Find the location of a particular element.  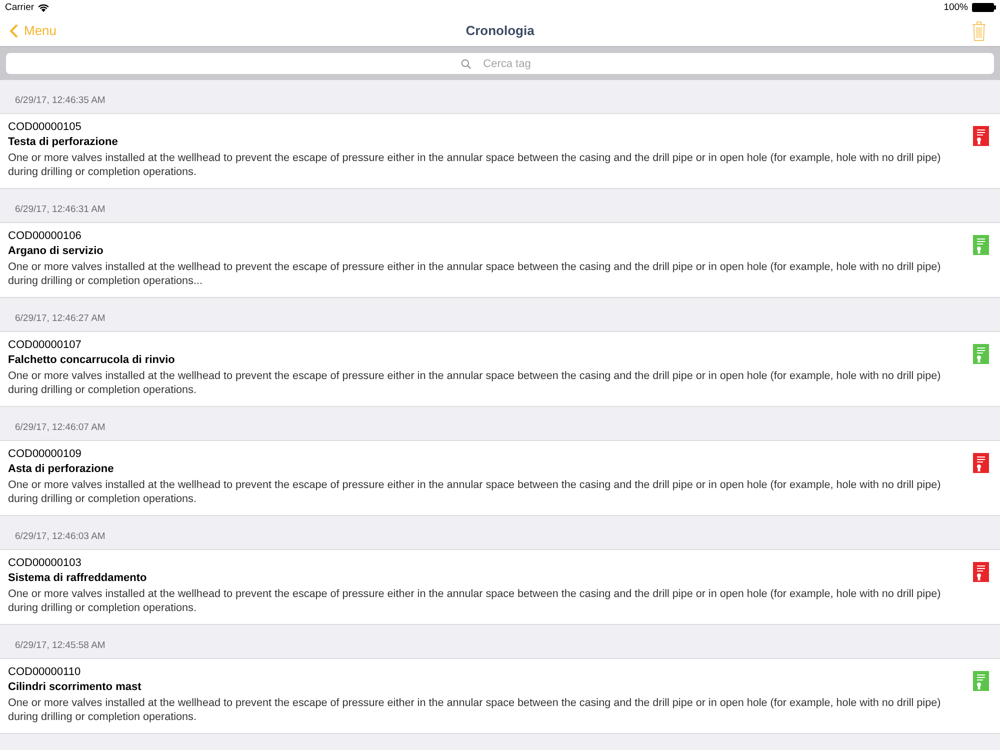

entry-code: COD00000103 is located at coordinates (45, 563).